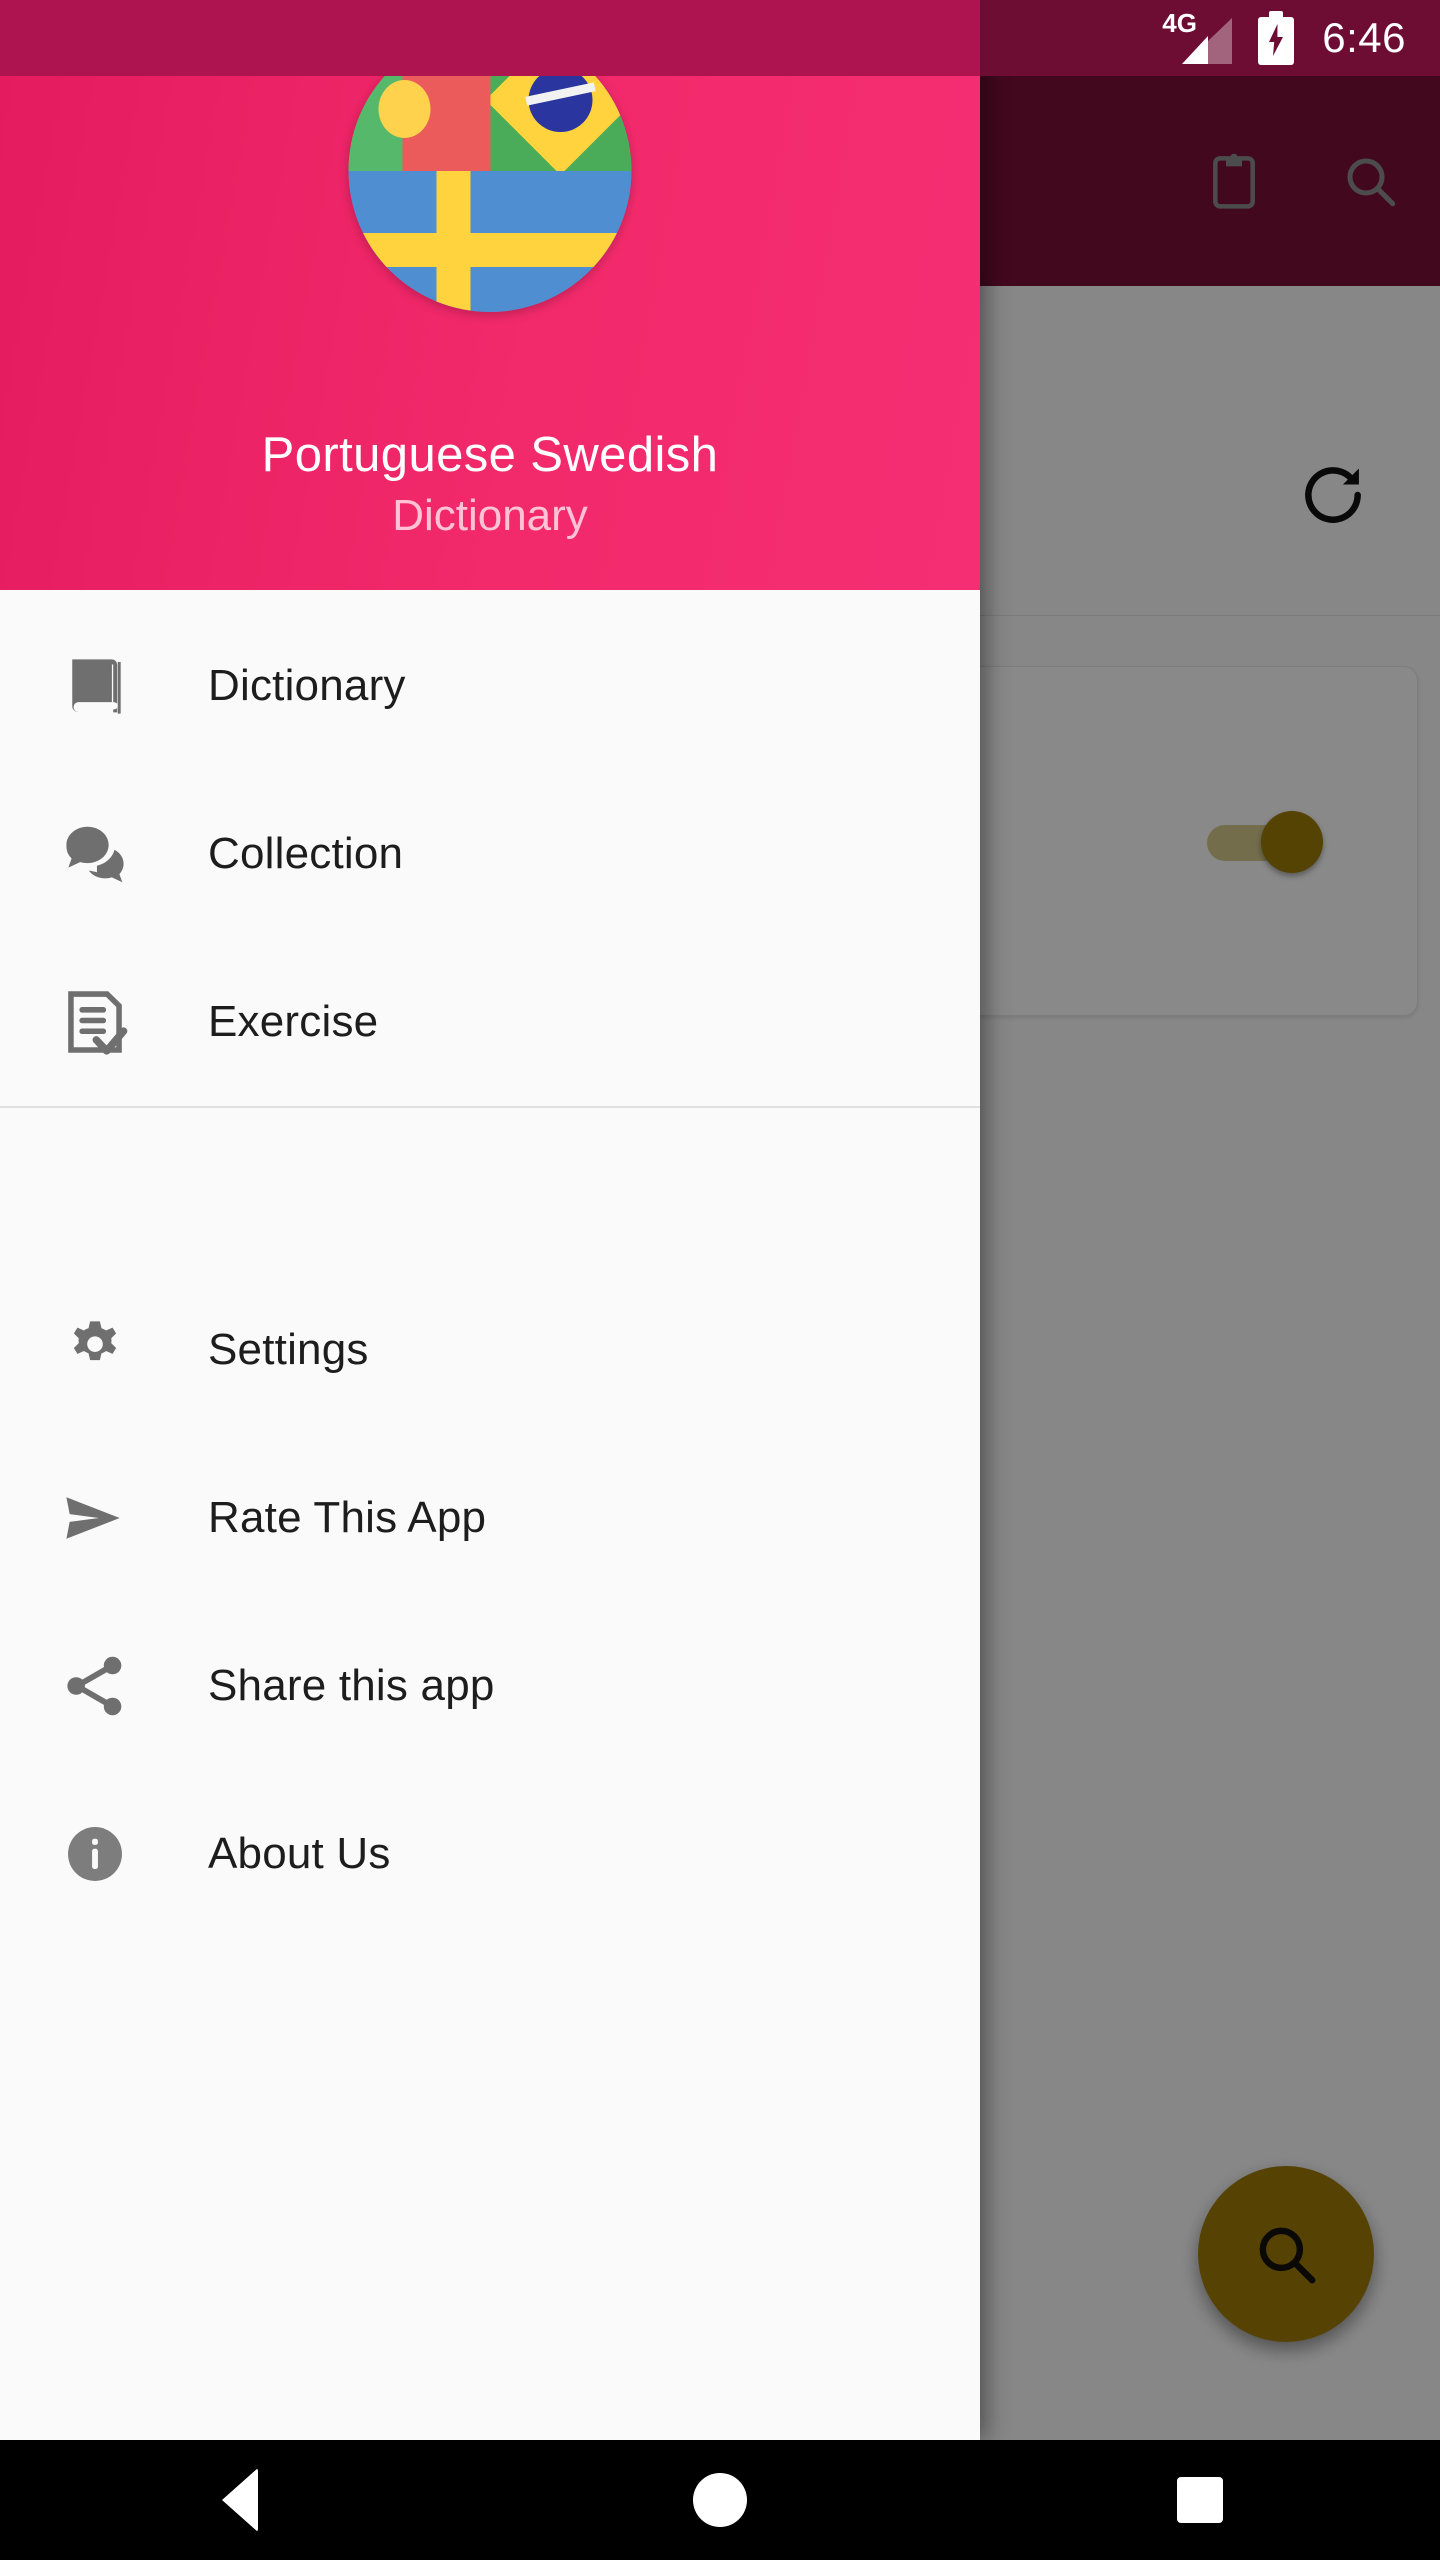  I want to click on square-recents-icon, so click(1200, 2500).